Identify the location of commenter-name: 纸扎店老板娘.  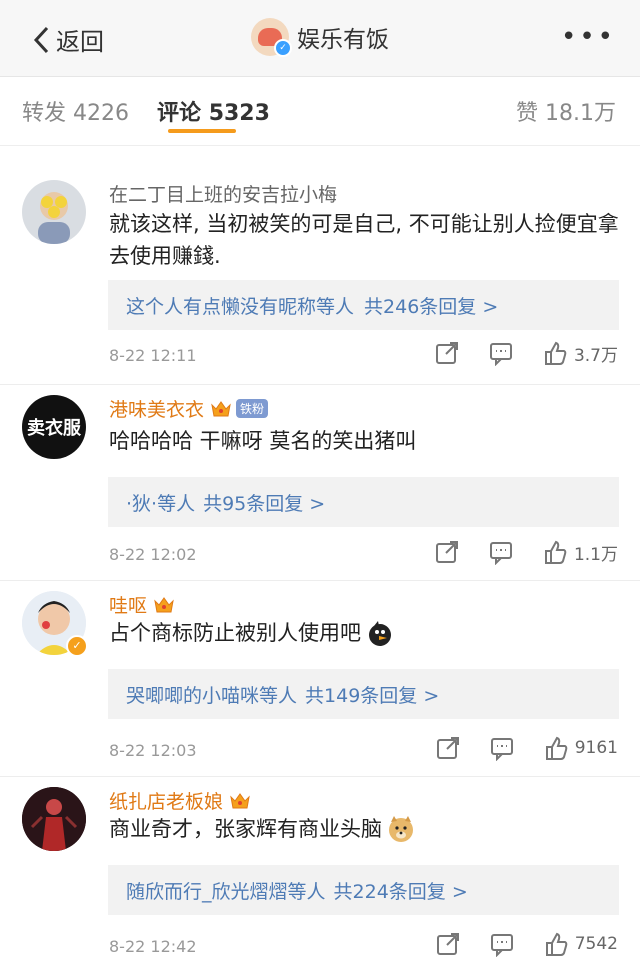
(180, 800).